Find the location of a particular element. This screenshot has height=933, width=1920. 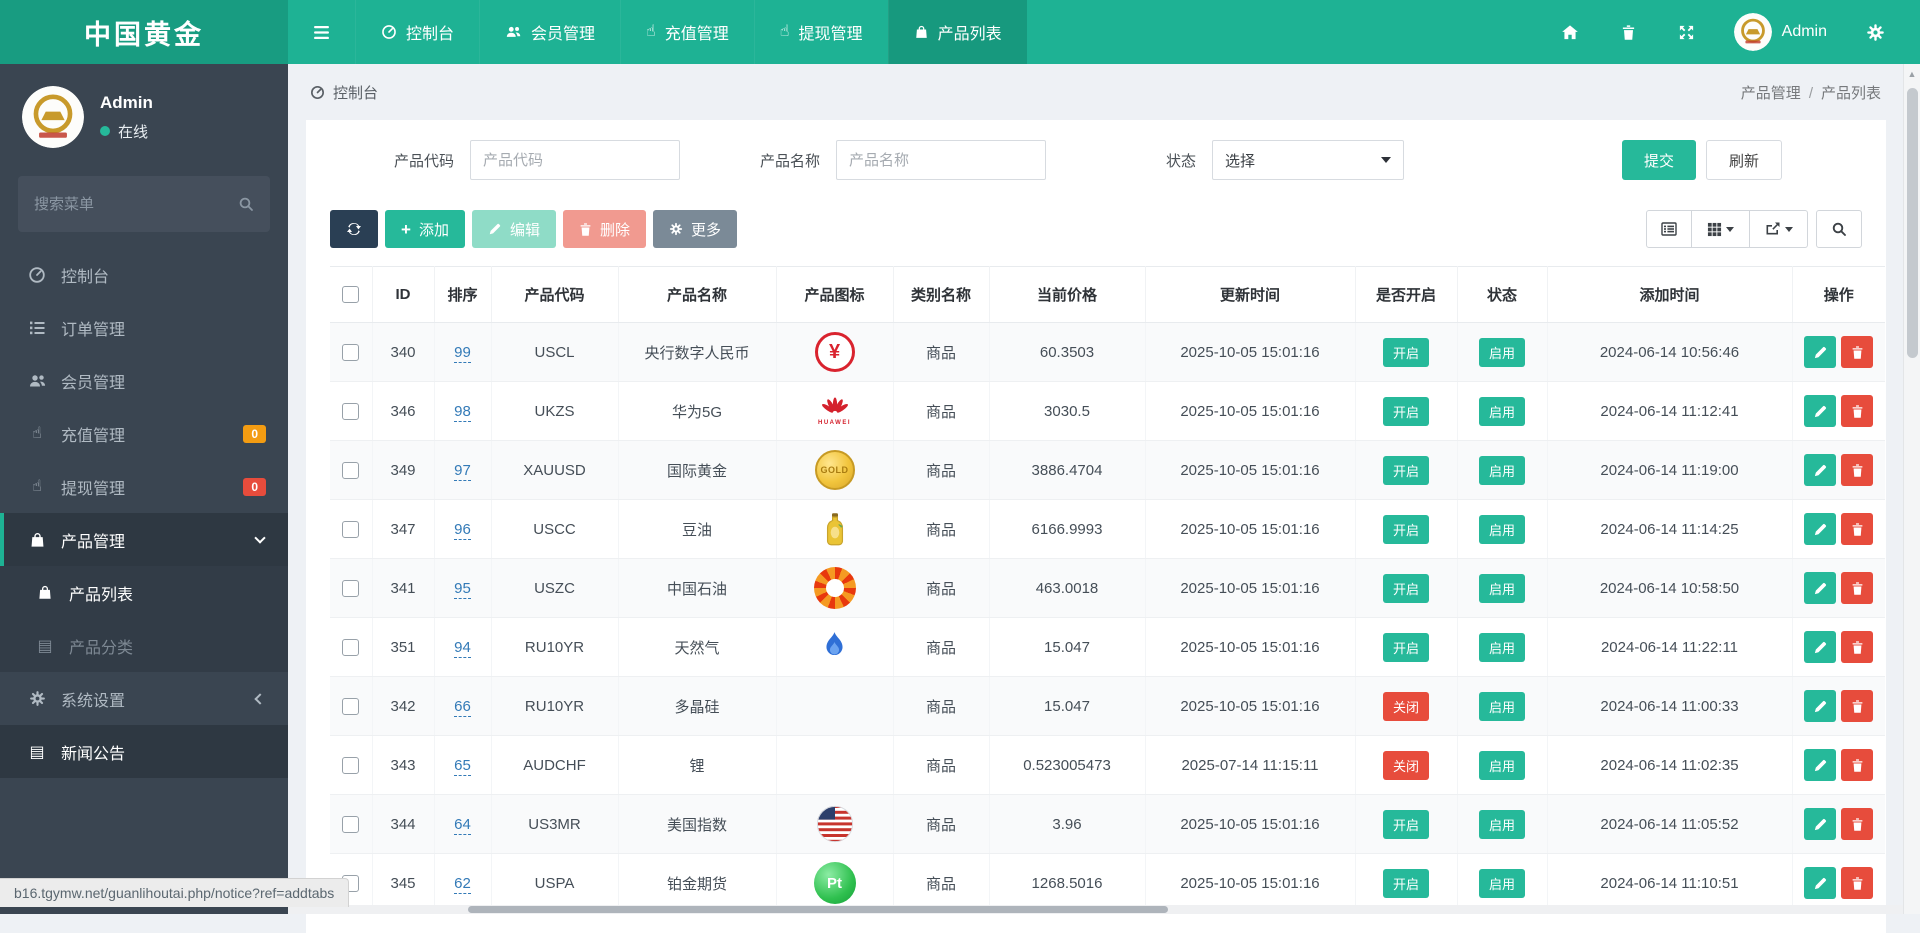

sort-editable-link: 94 is located at coordinates (462, 648).